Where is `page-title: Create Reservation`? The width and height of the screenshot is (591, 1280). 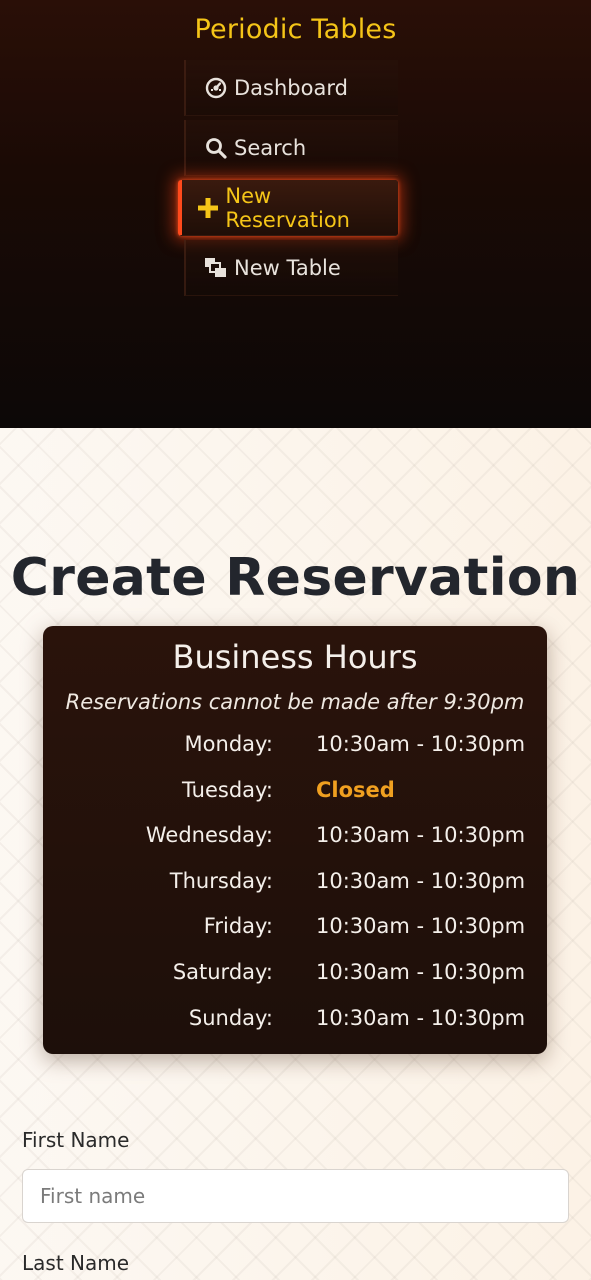 page-title: Create Reservation is located at coordinates (295, 578).